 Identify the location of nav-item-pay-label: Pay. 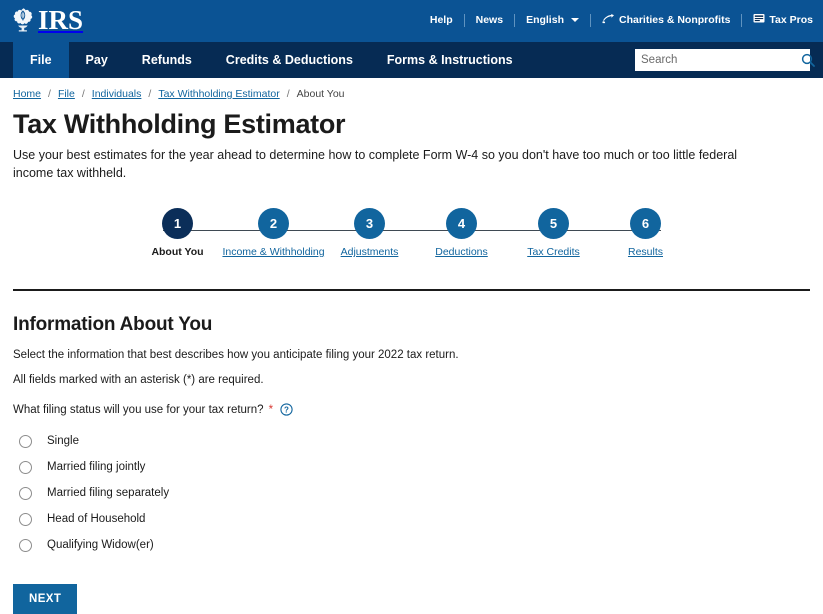
(96, 60).